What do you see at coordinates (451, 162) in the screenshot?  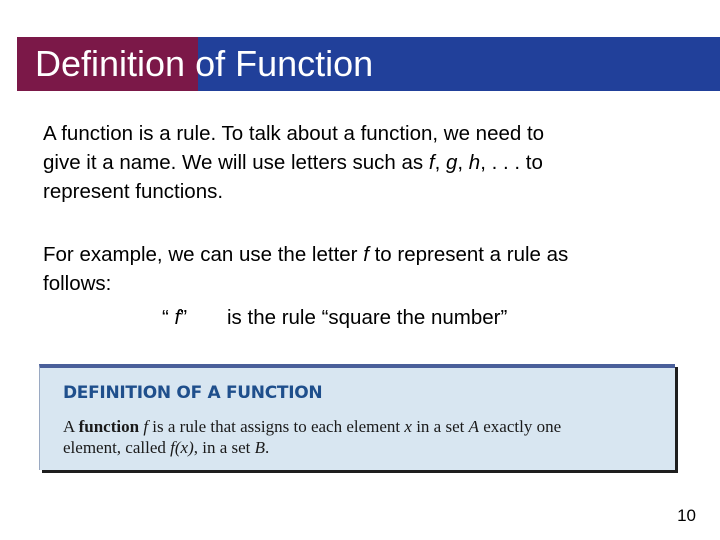 I see `var-g: g` at bounding box center [451, 162].